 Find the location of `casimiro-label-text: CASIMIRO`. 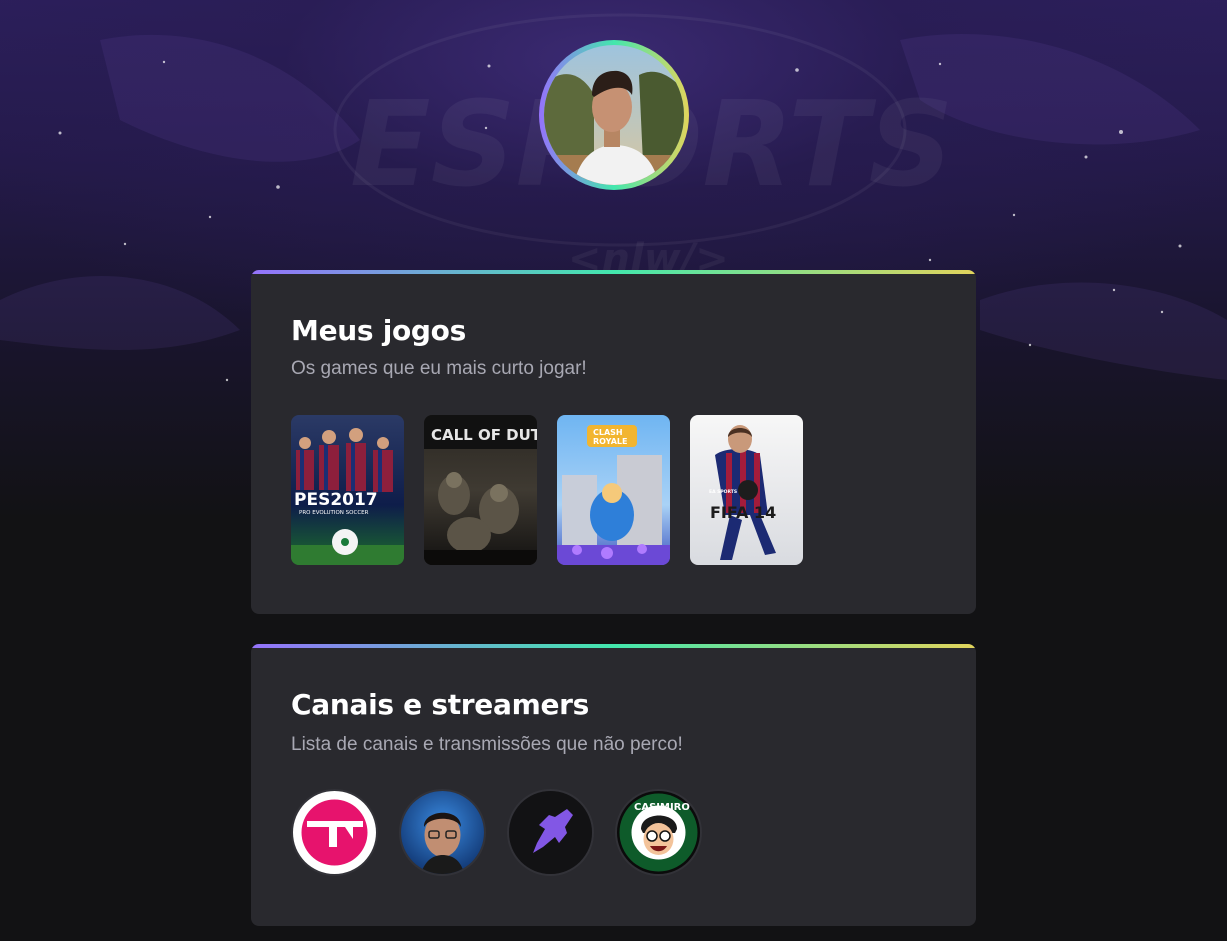

casimiro-label-text: CASIMIRO is located at coordinates (662, 807).